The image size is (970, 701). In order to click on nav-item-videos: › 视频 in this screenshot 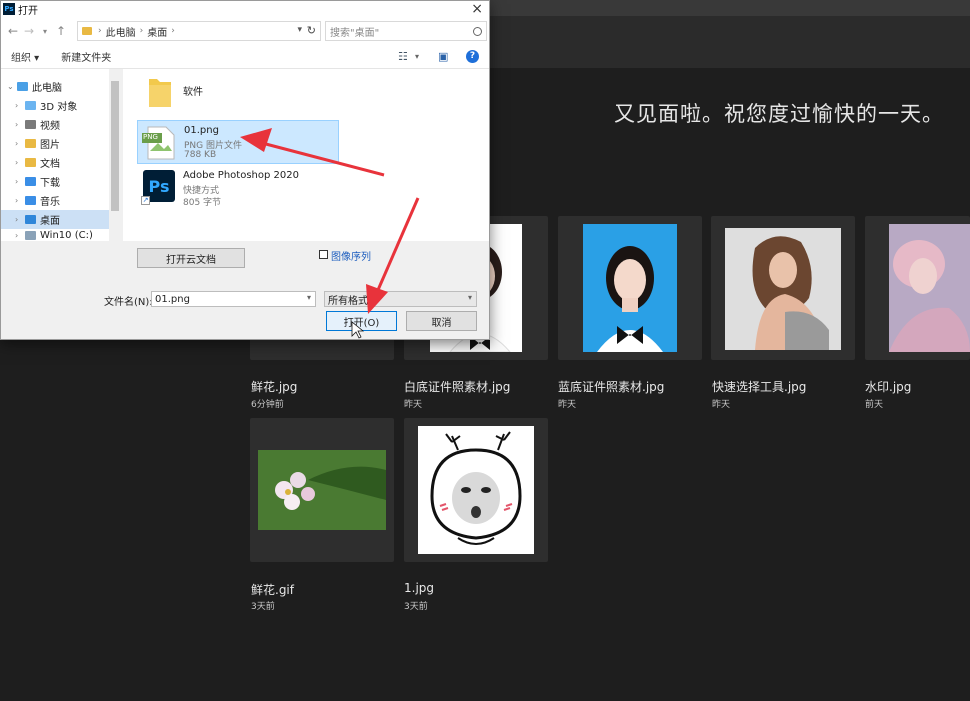, I will do `click(55, 124)`.